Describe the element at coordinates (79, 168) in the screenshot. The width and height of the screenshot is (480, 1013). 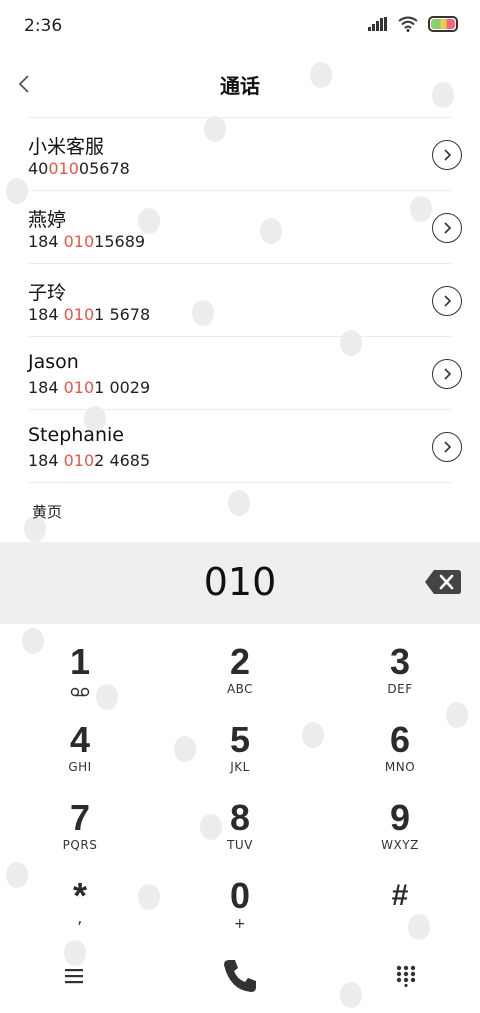
I see `contact-number: 4001005678` at that location.